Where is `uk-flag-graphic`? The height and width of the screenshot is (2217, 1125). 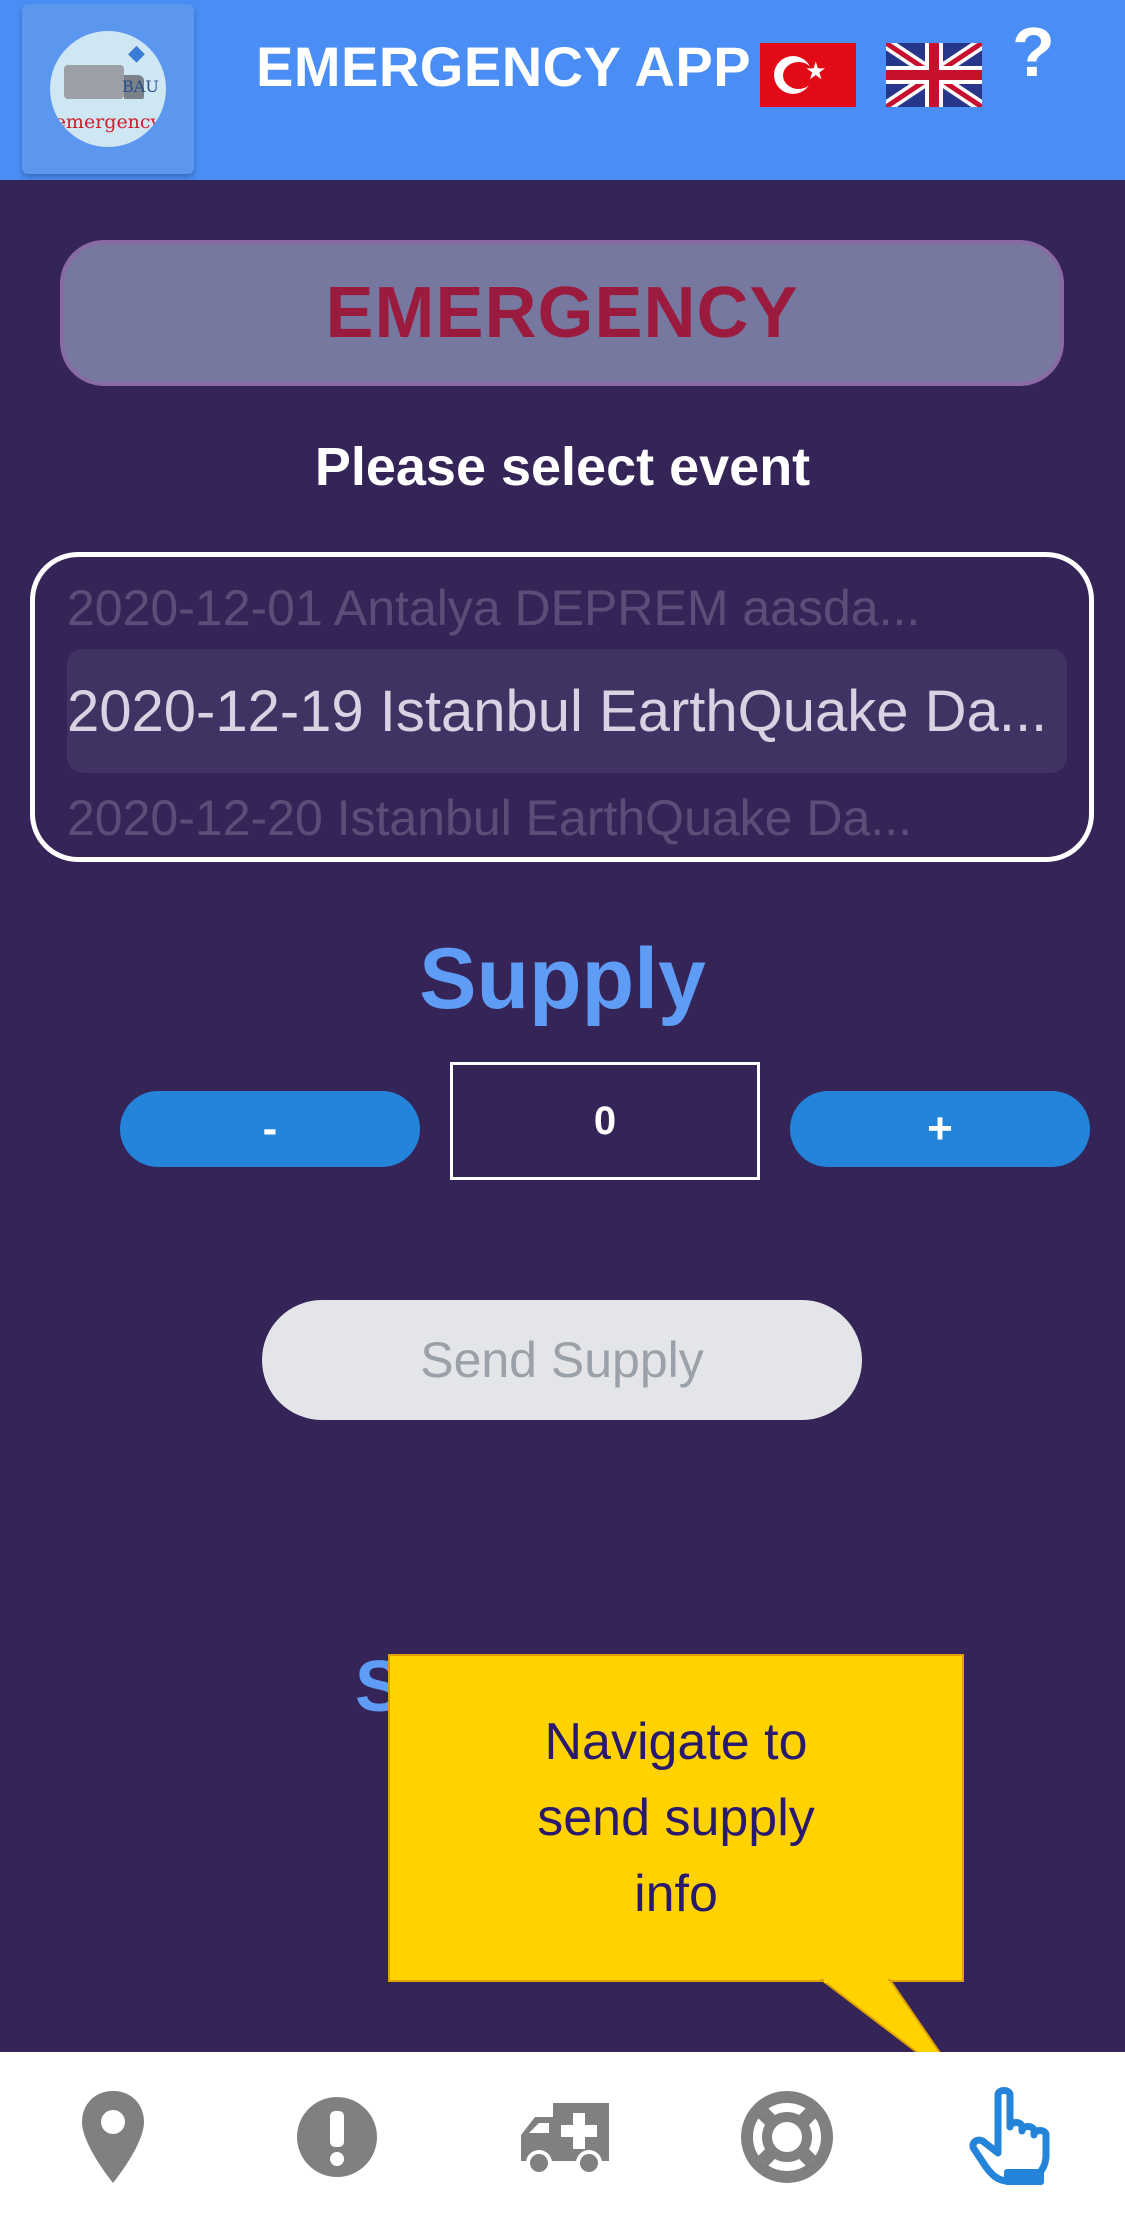
uk-flag-graphic is located at coordinates (934, 75).